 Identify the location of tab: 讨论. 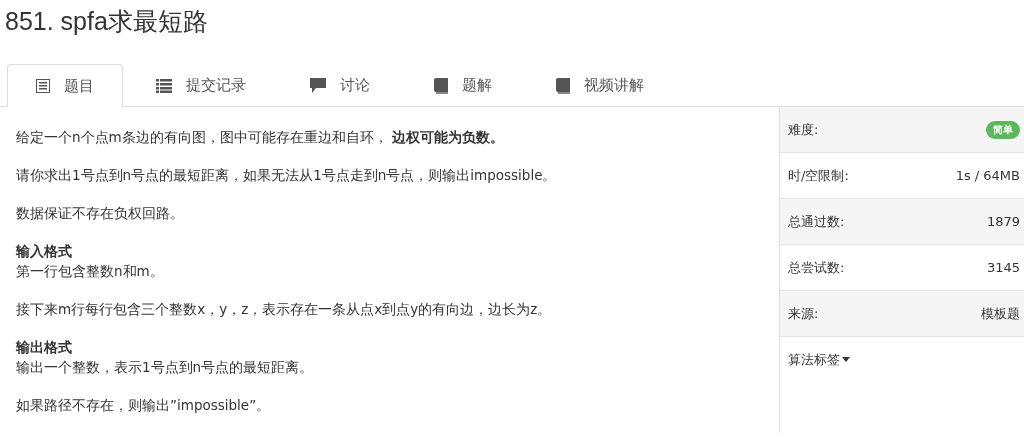
(340, 85).